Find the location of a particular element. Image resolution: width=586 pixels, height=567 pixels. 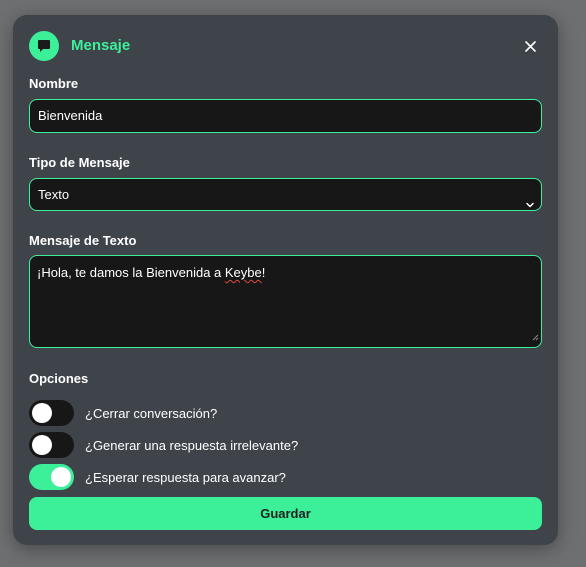

name-input: Bienvenida is located at coordinates (285, 116).